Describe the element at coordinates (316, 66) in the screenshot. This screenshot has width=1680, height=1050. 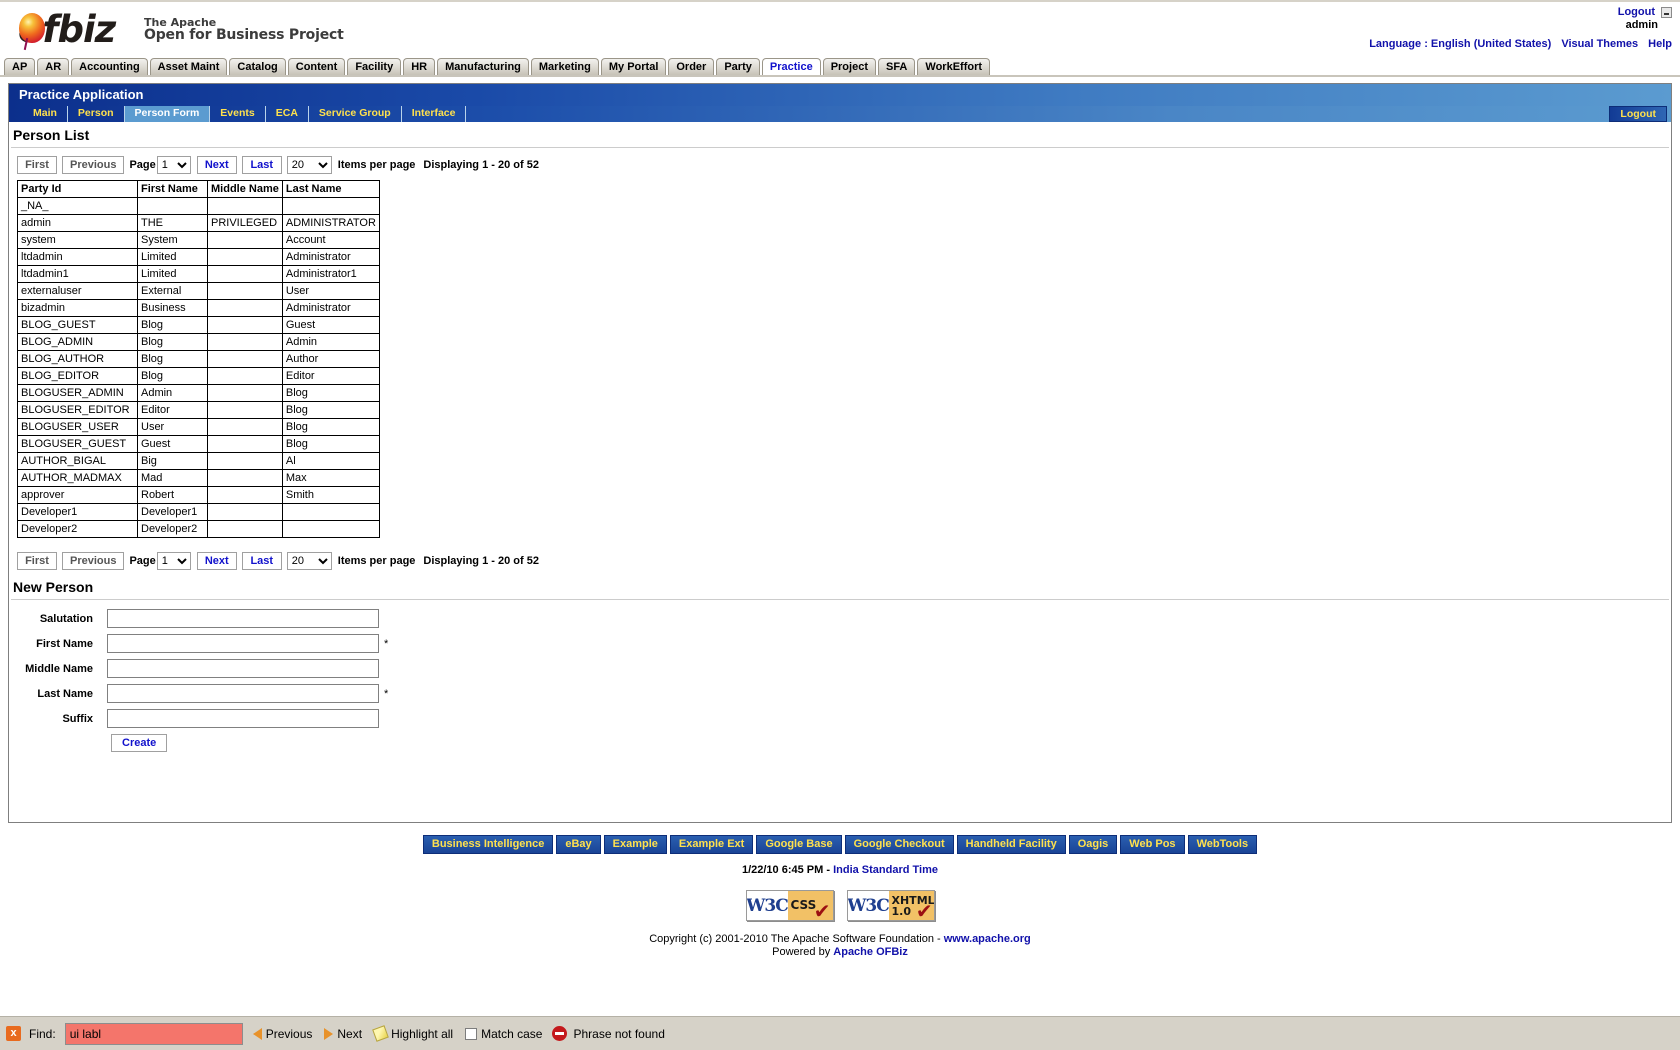
I see `app-tab-content: Content` at that location.